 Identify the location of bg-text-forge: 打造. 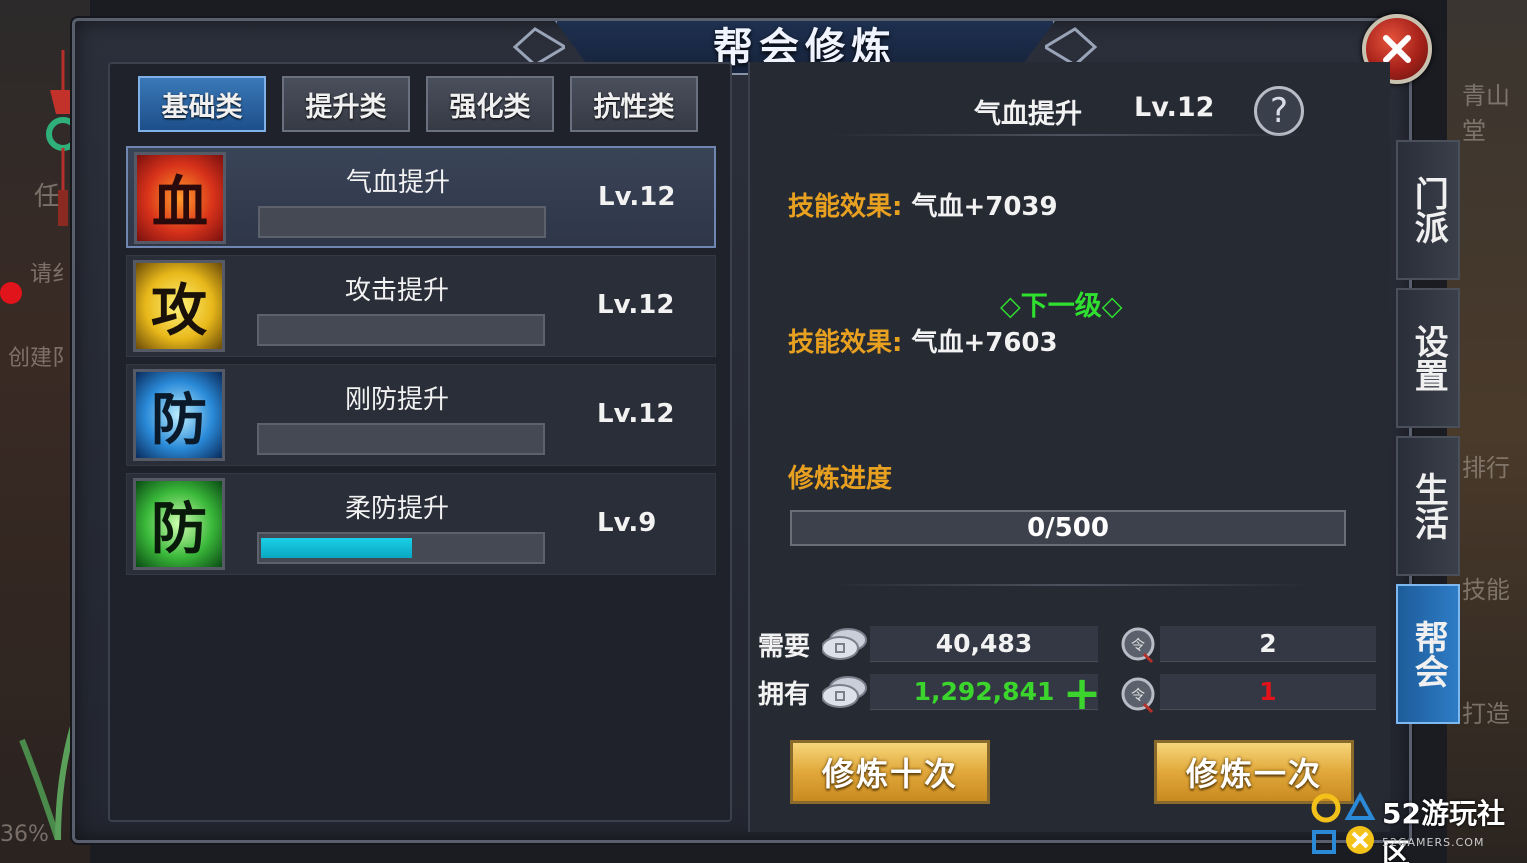
(1486, 714).